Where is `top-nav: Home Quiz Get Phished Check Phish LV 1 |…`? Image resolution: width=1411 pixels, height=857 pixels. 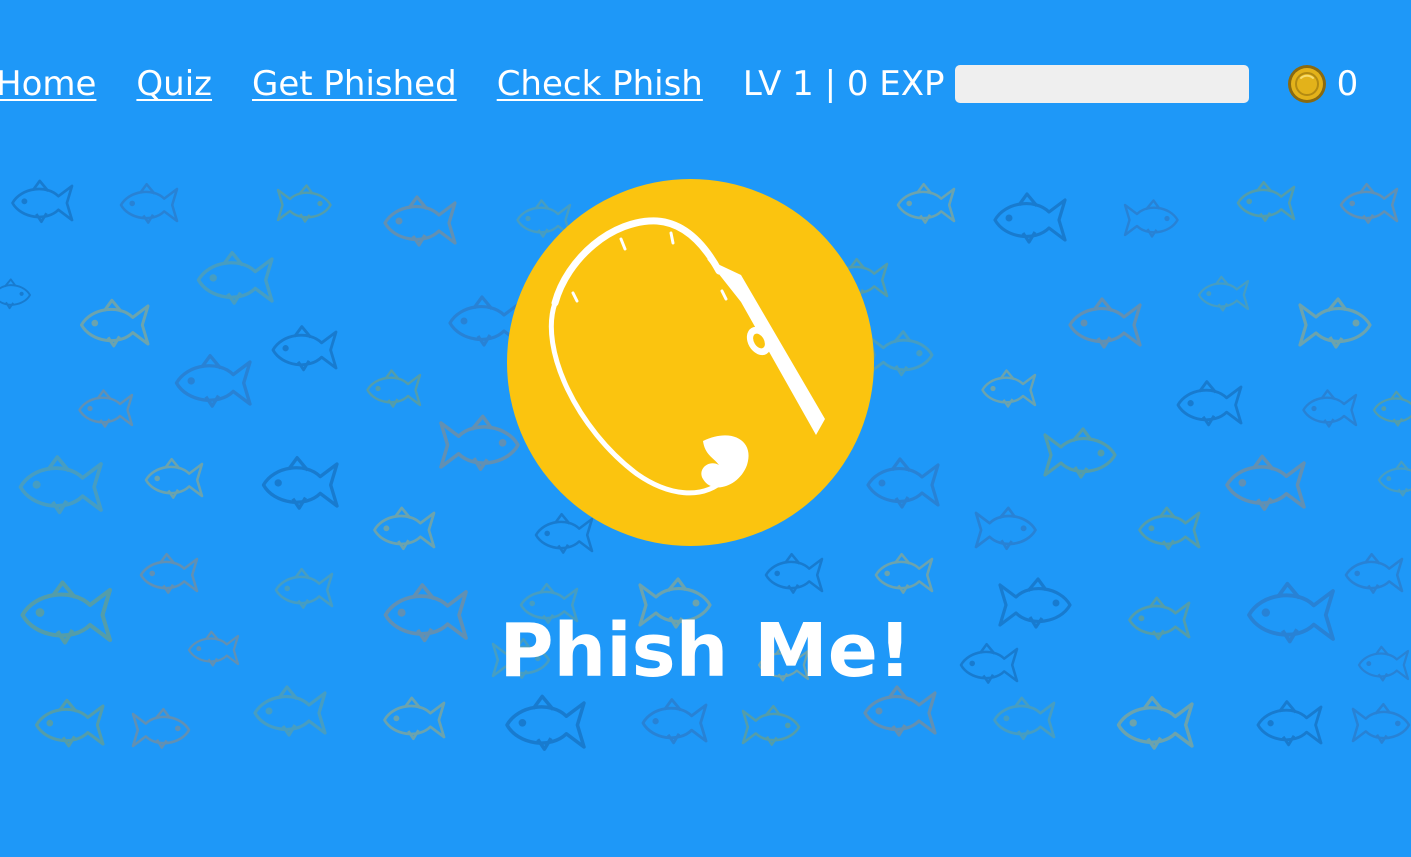
top-nav: Home Quiz Get Phished Check Phish LV 1 |… is located at coordinates (705, 84).